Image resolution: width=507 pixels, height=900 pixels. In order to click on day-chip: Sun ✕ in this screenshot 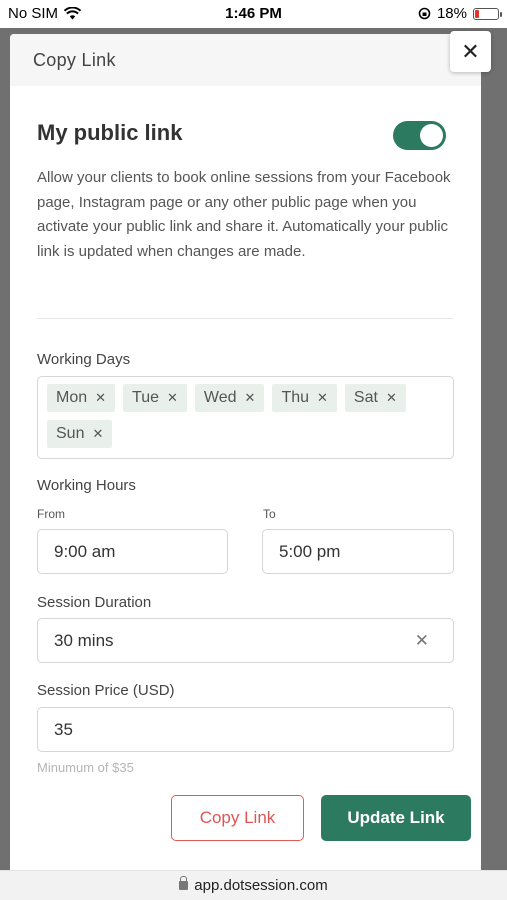, I will do `click(80, 434)`.